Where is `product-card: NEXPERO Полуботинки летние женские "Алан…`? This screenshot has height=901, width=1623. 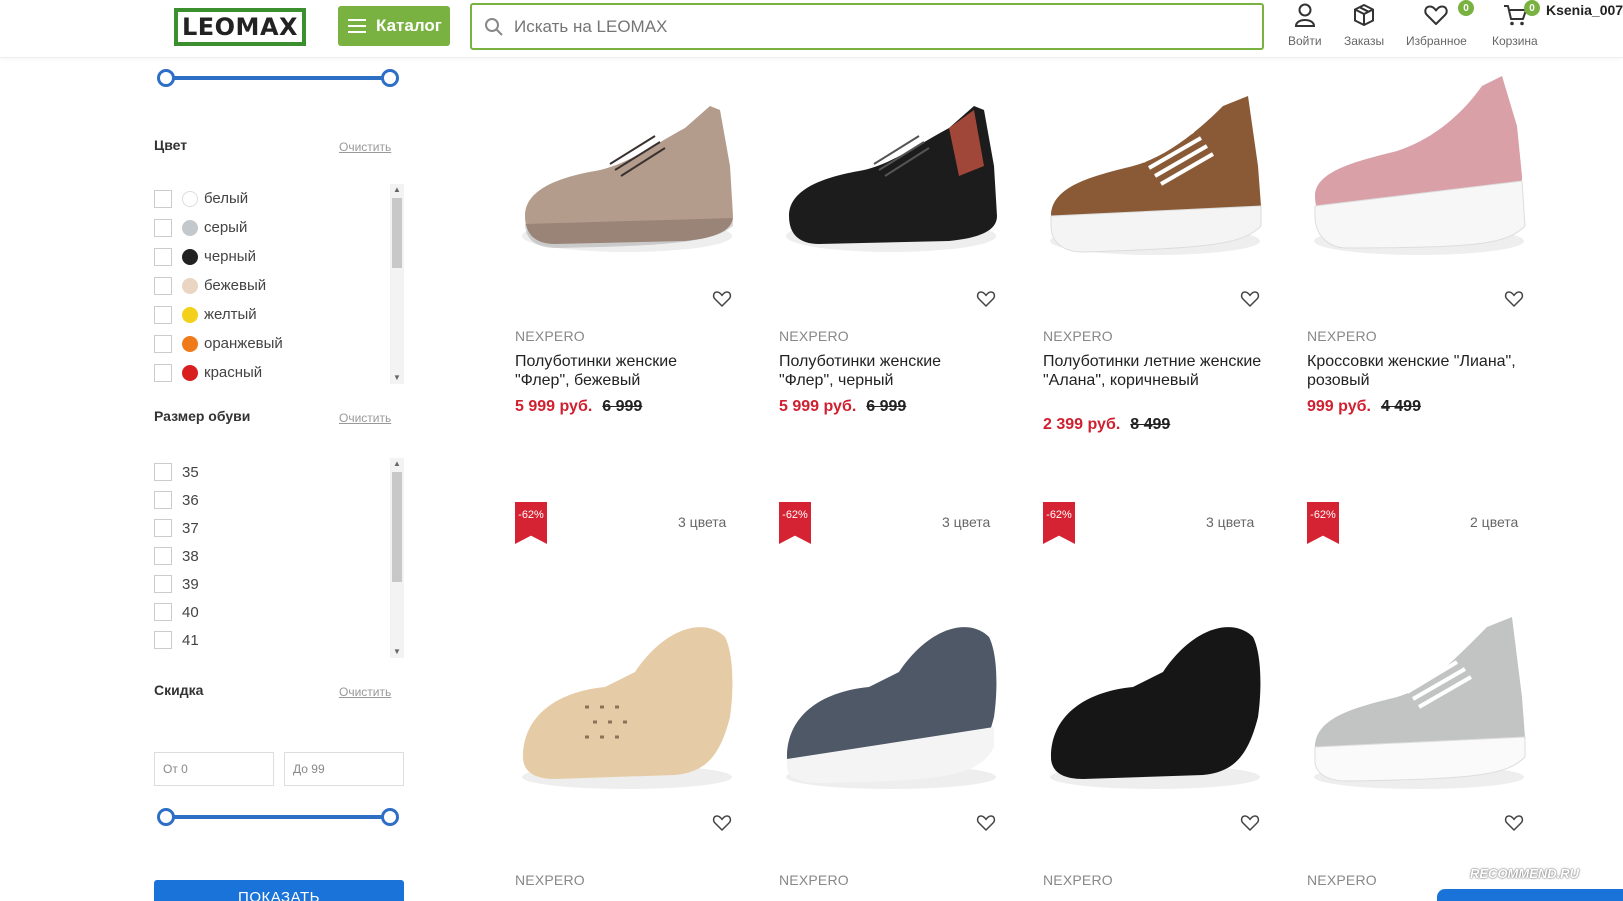
product-card: NEXPERO Полуботинки летние женские "Алан… is located at coordinates (1155, 256).